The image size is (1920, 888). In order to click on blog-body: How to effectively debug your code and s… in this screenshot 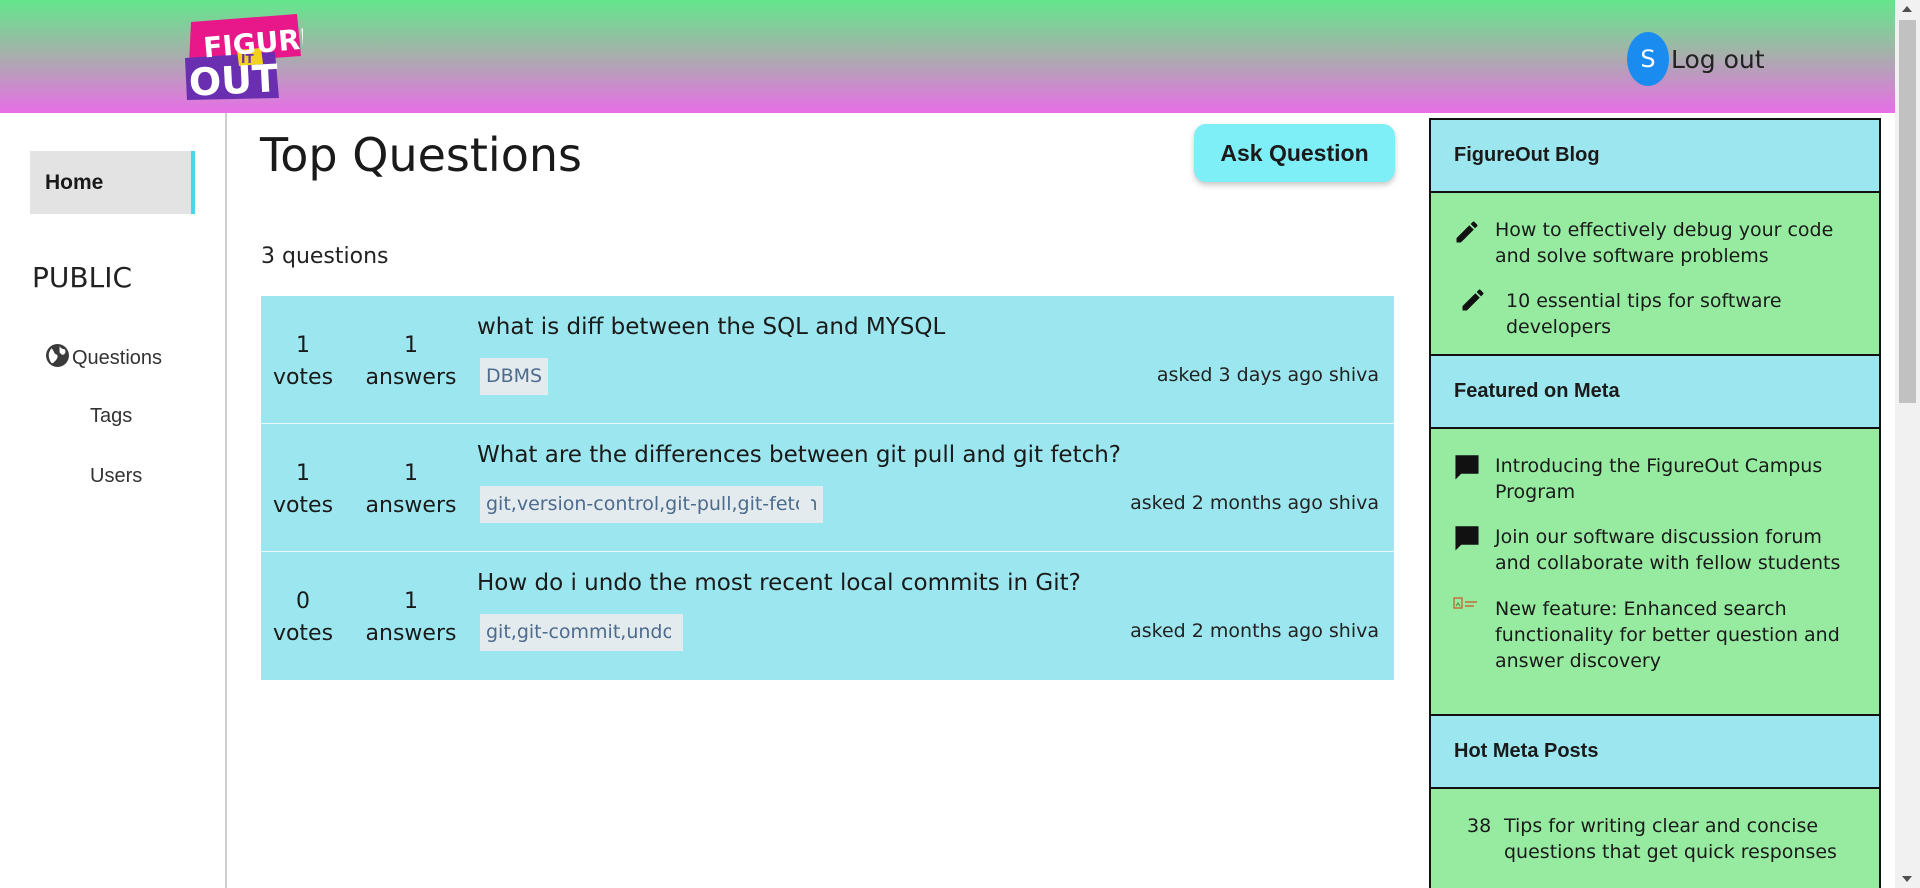, I will do `click(1655, 274)`.